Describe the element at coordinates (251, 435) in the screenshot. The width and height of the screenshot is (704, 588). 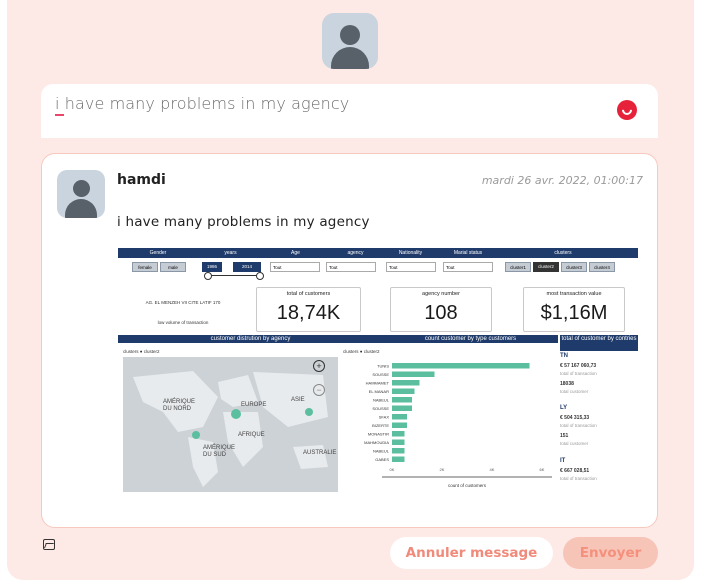
I see `map-label-africa: AFRIQUE` at that location.